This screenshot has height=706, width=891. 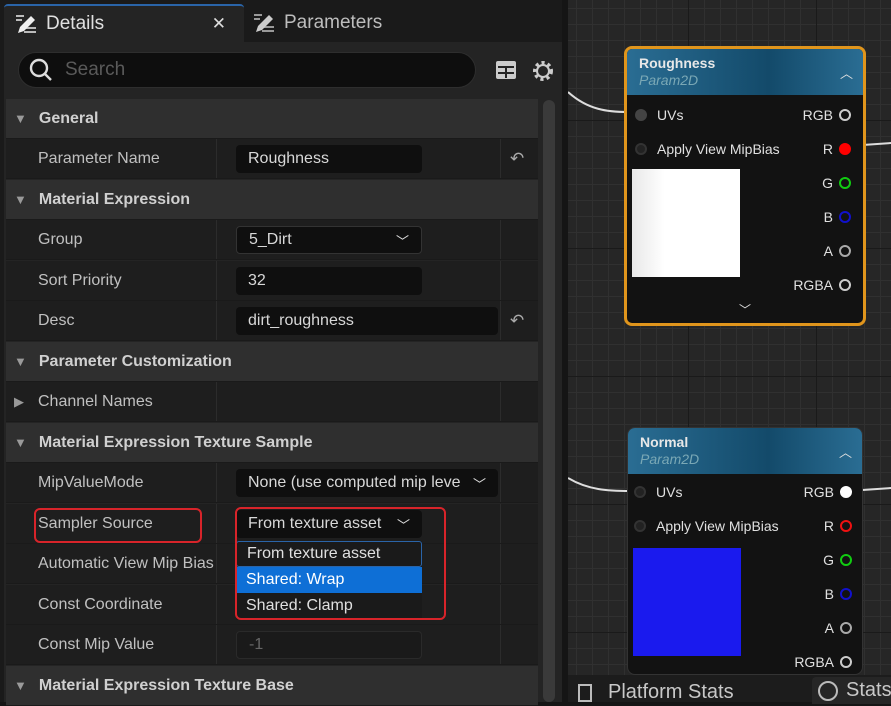 I want to click on property-label: Sort Priority, so click(x=80, y=280).